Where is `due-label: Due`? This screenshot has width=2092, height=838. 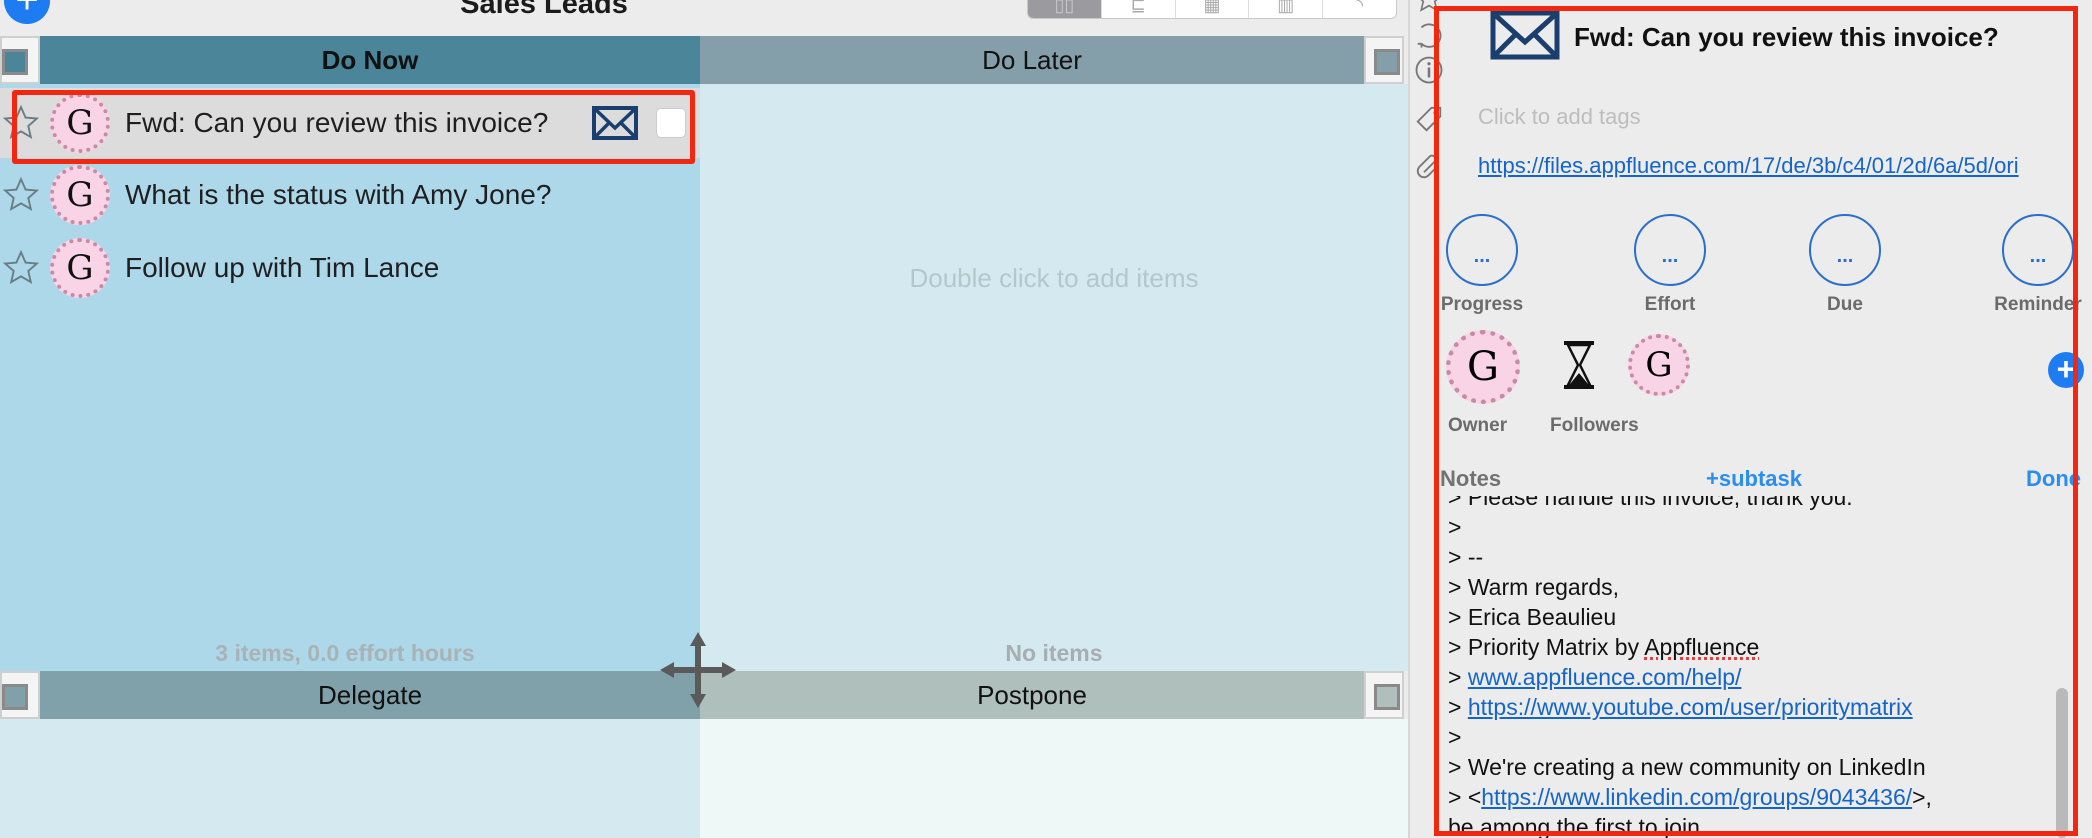 due-label: Due is located at coordinates (1845, 304).